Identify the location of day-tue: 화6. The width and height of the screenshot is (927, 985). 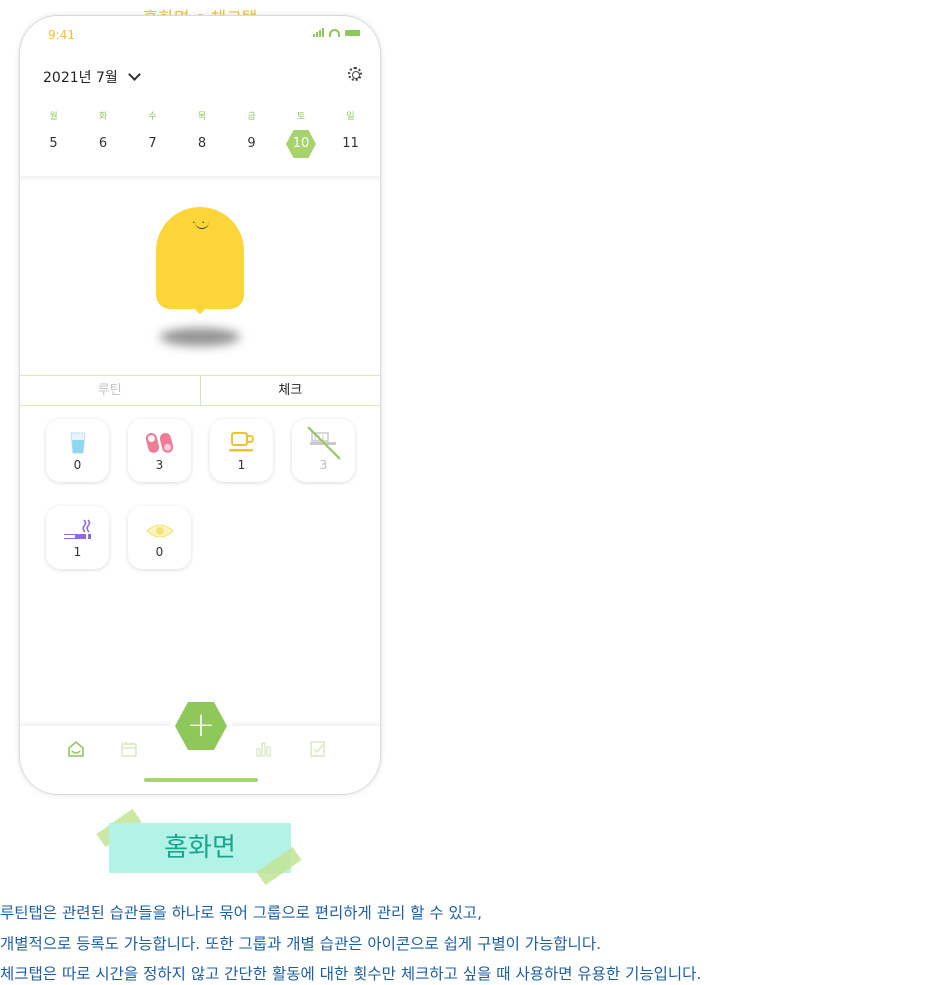
(103, 134).